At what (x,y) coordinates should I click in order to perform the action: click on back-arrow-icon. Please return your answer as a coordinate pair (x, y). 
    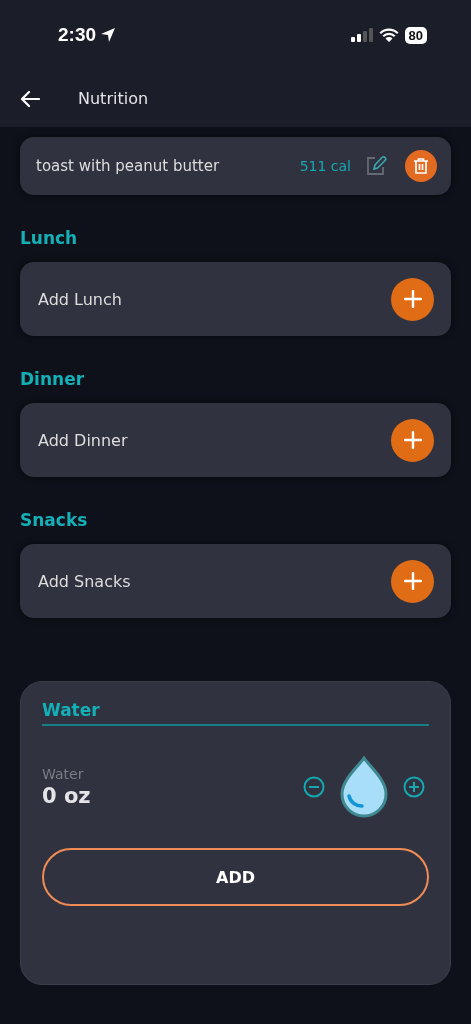
    Looking at the image, I should click on (30, 98).